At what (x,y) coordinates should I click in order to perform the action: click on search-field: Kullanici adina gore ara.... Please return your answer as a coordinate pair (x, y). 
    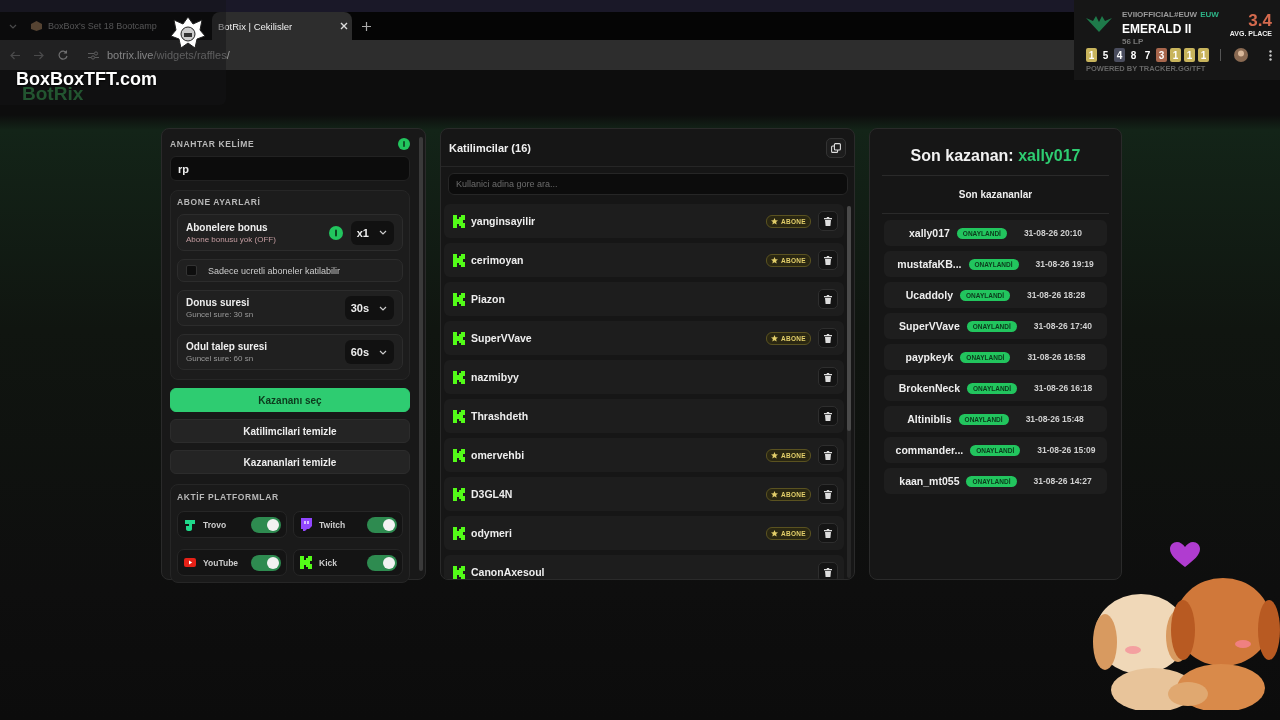
    Looking at the image, I should click on (648, 184).